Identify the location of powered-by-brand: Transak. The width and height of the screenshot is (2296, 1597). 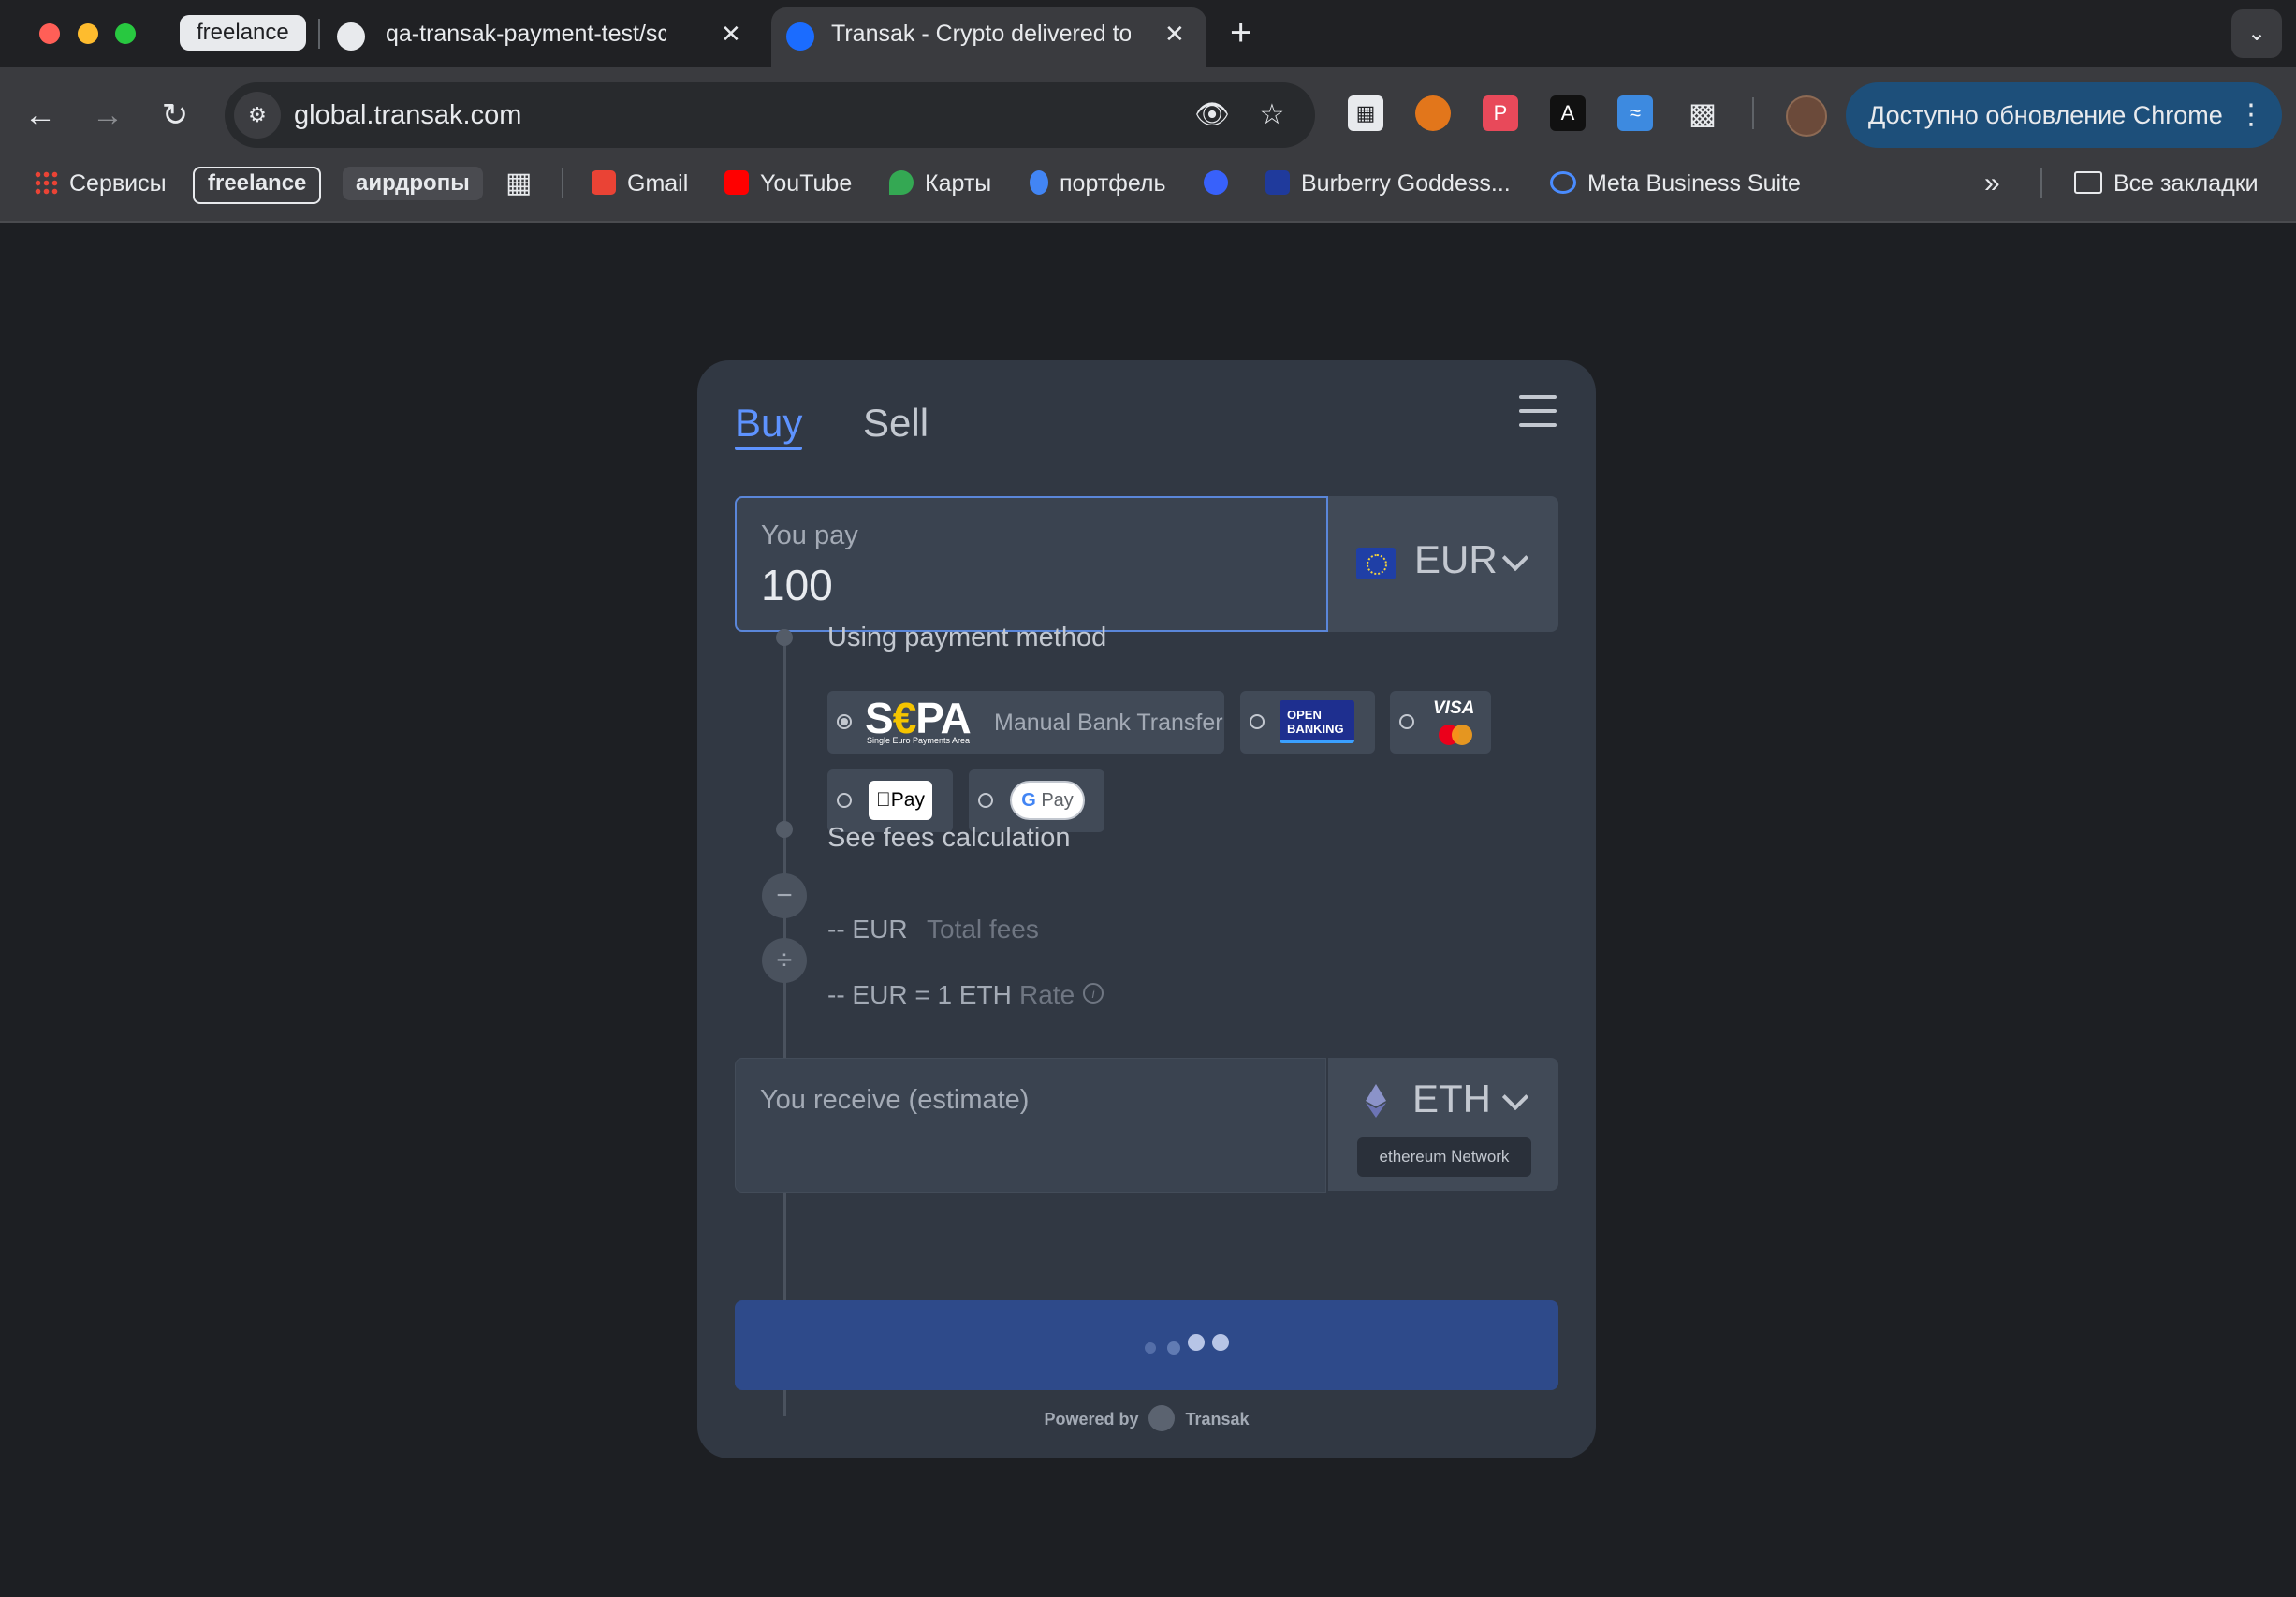
(1218, 1419).